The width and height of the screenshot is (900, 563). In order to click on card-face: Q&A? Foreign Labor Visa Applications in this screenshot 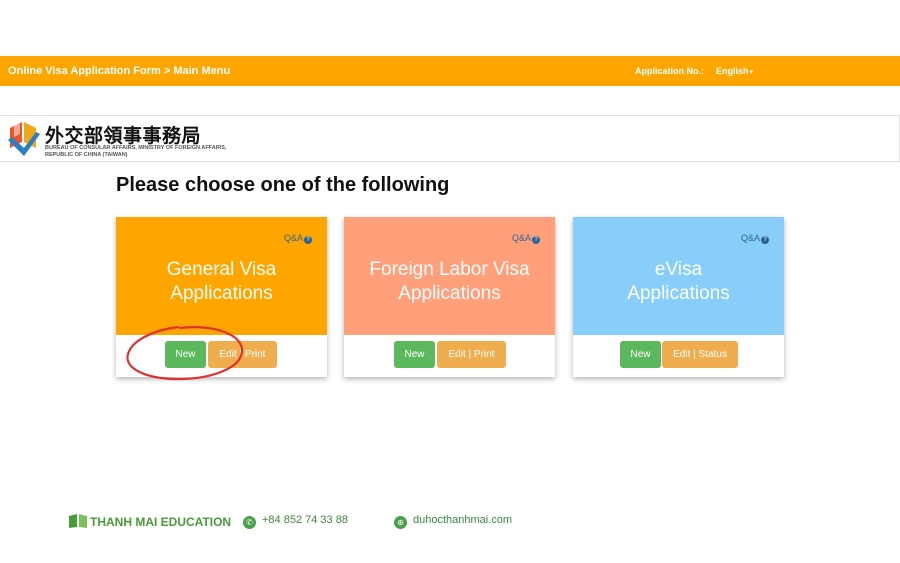, I will do `click(449, 276)`.